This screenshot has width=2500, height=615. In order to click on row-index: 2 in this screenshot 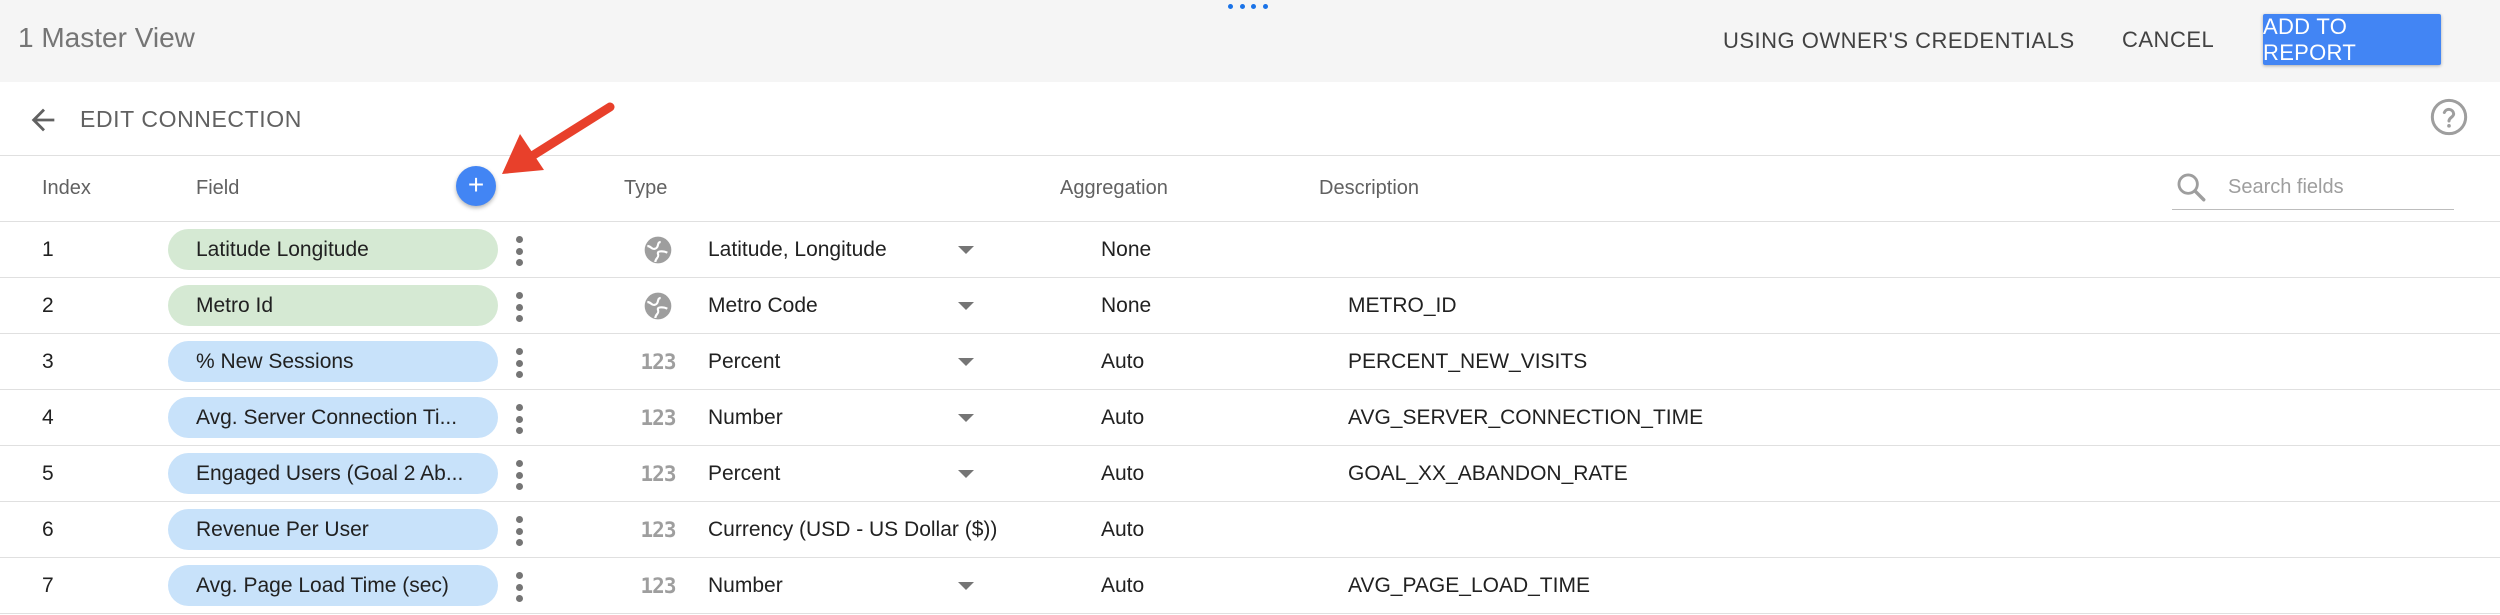, I will do `click(48, 305)`.